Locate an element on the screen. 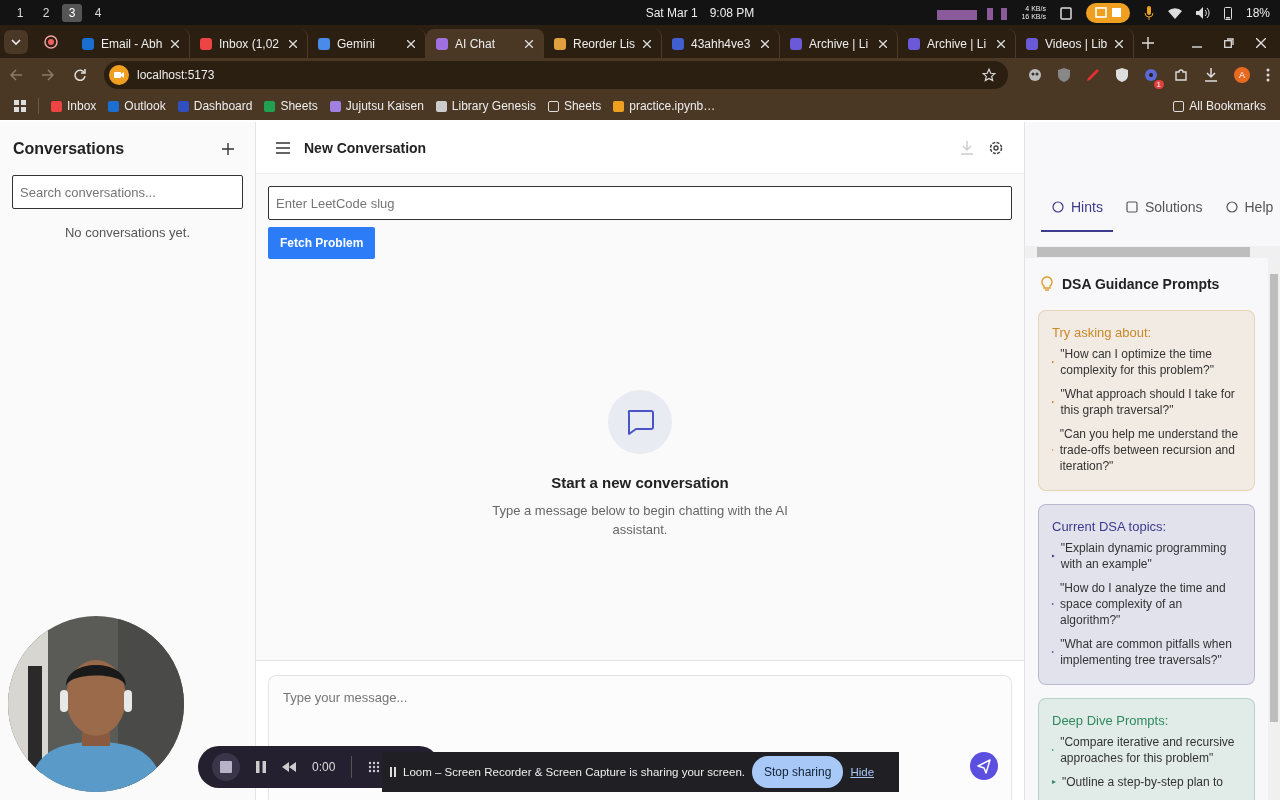 Image resolution: width=1280 pixels, height=800 pixels. lightbulb-icon is located at coordinates (1047, 284).